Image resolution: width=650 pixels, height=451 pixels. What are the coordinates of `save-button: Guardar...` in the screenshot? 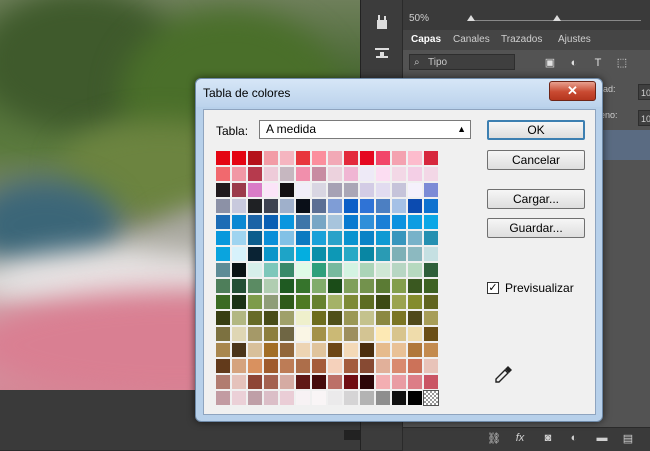 It's located at (536, 228).